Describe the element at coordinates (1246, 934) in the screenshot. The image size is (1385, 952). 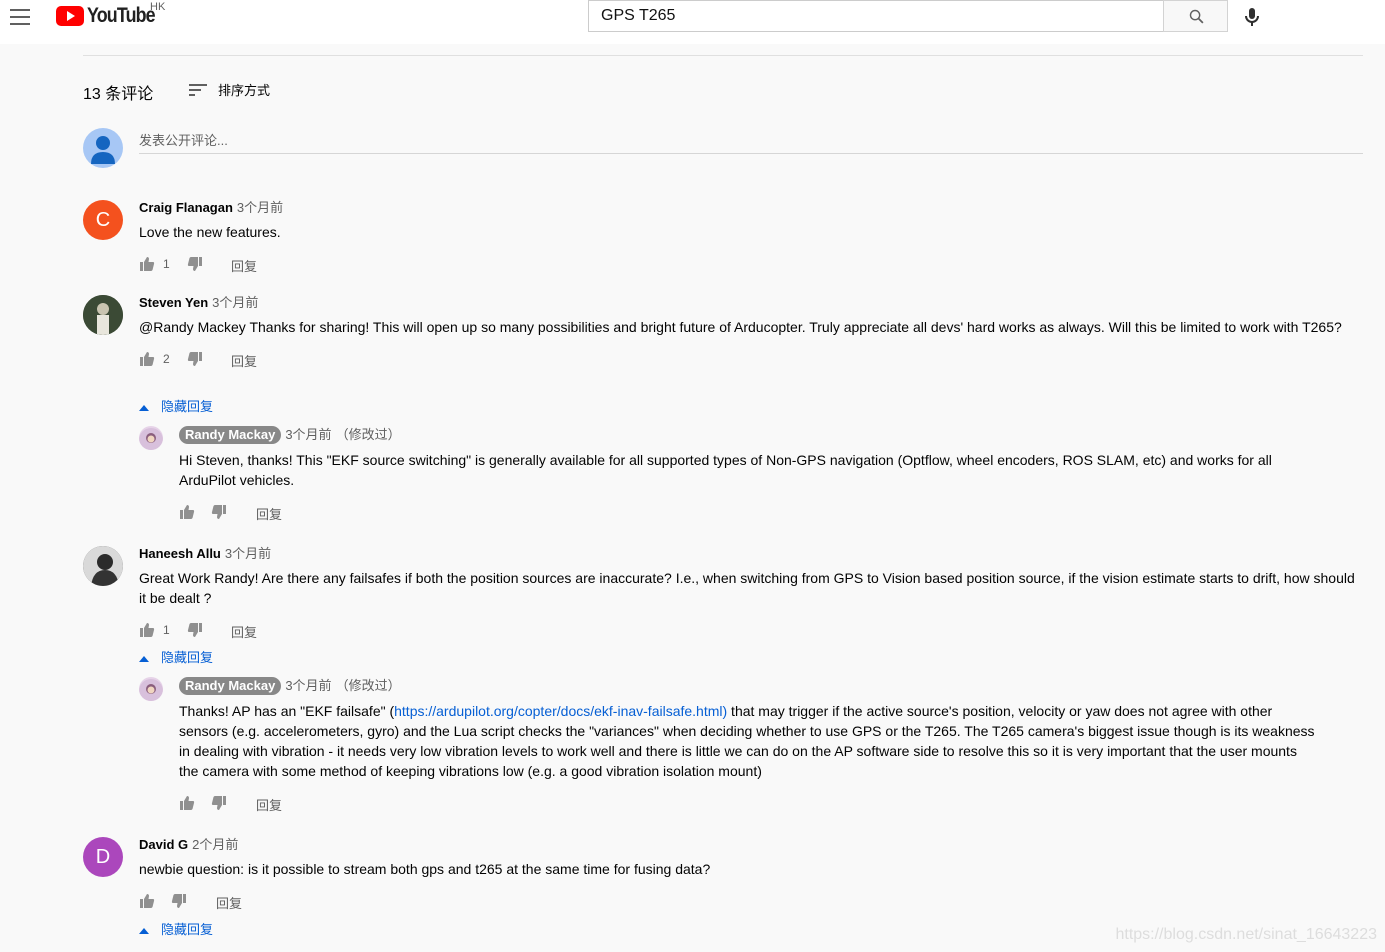
I see `watermark: https://blog.csdn.net/sinat_16643223` at that location.